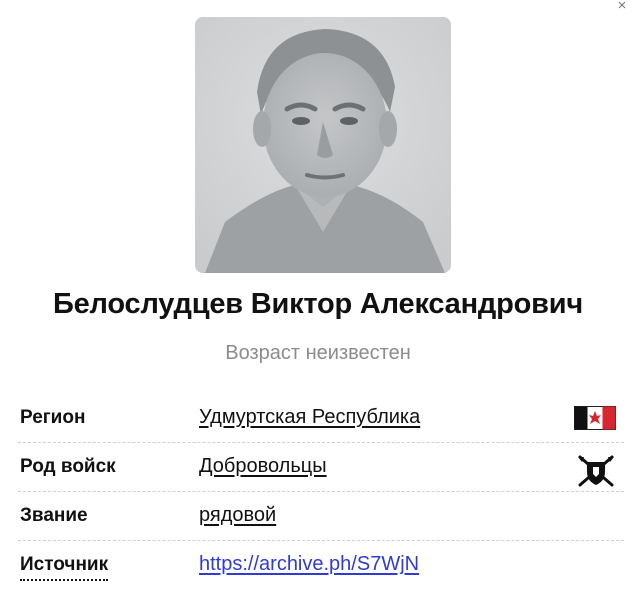 Image resolution: width=636 pixels, height=591 pixels. I want to click on person-name: Белослудцев Виктор Александрович, so click(318, 304).